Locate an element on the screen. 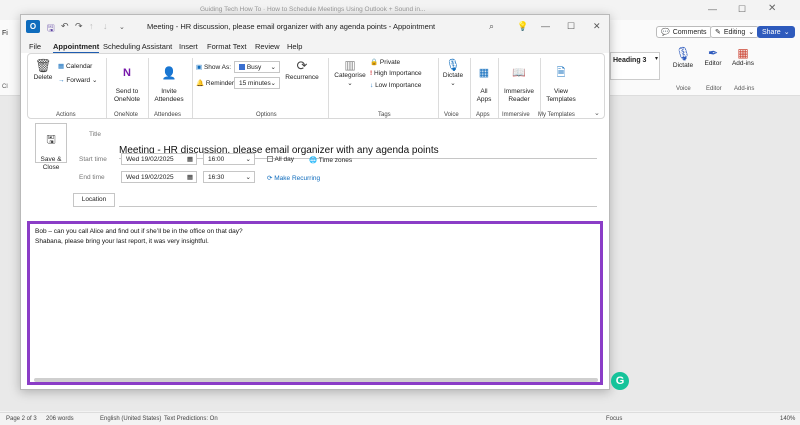  horizontal-scrollbar is located at coordinates (316, 380).